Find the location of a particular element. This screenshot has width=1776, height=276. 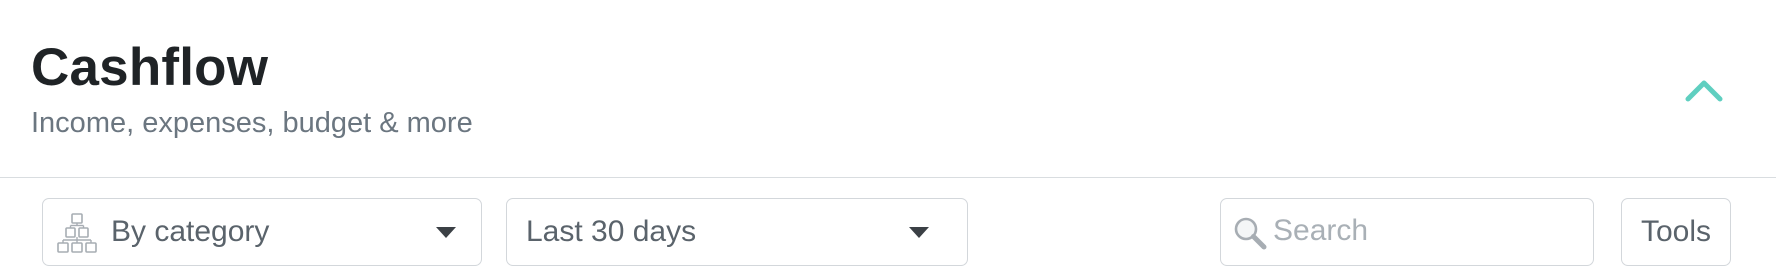

group-by-dropdown: By category is located at coordinates (262, 232).